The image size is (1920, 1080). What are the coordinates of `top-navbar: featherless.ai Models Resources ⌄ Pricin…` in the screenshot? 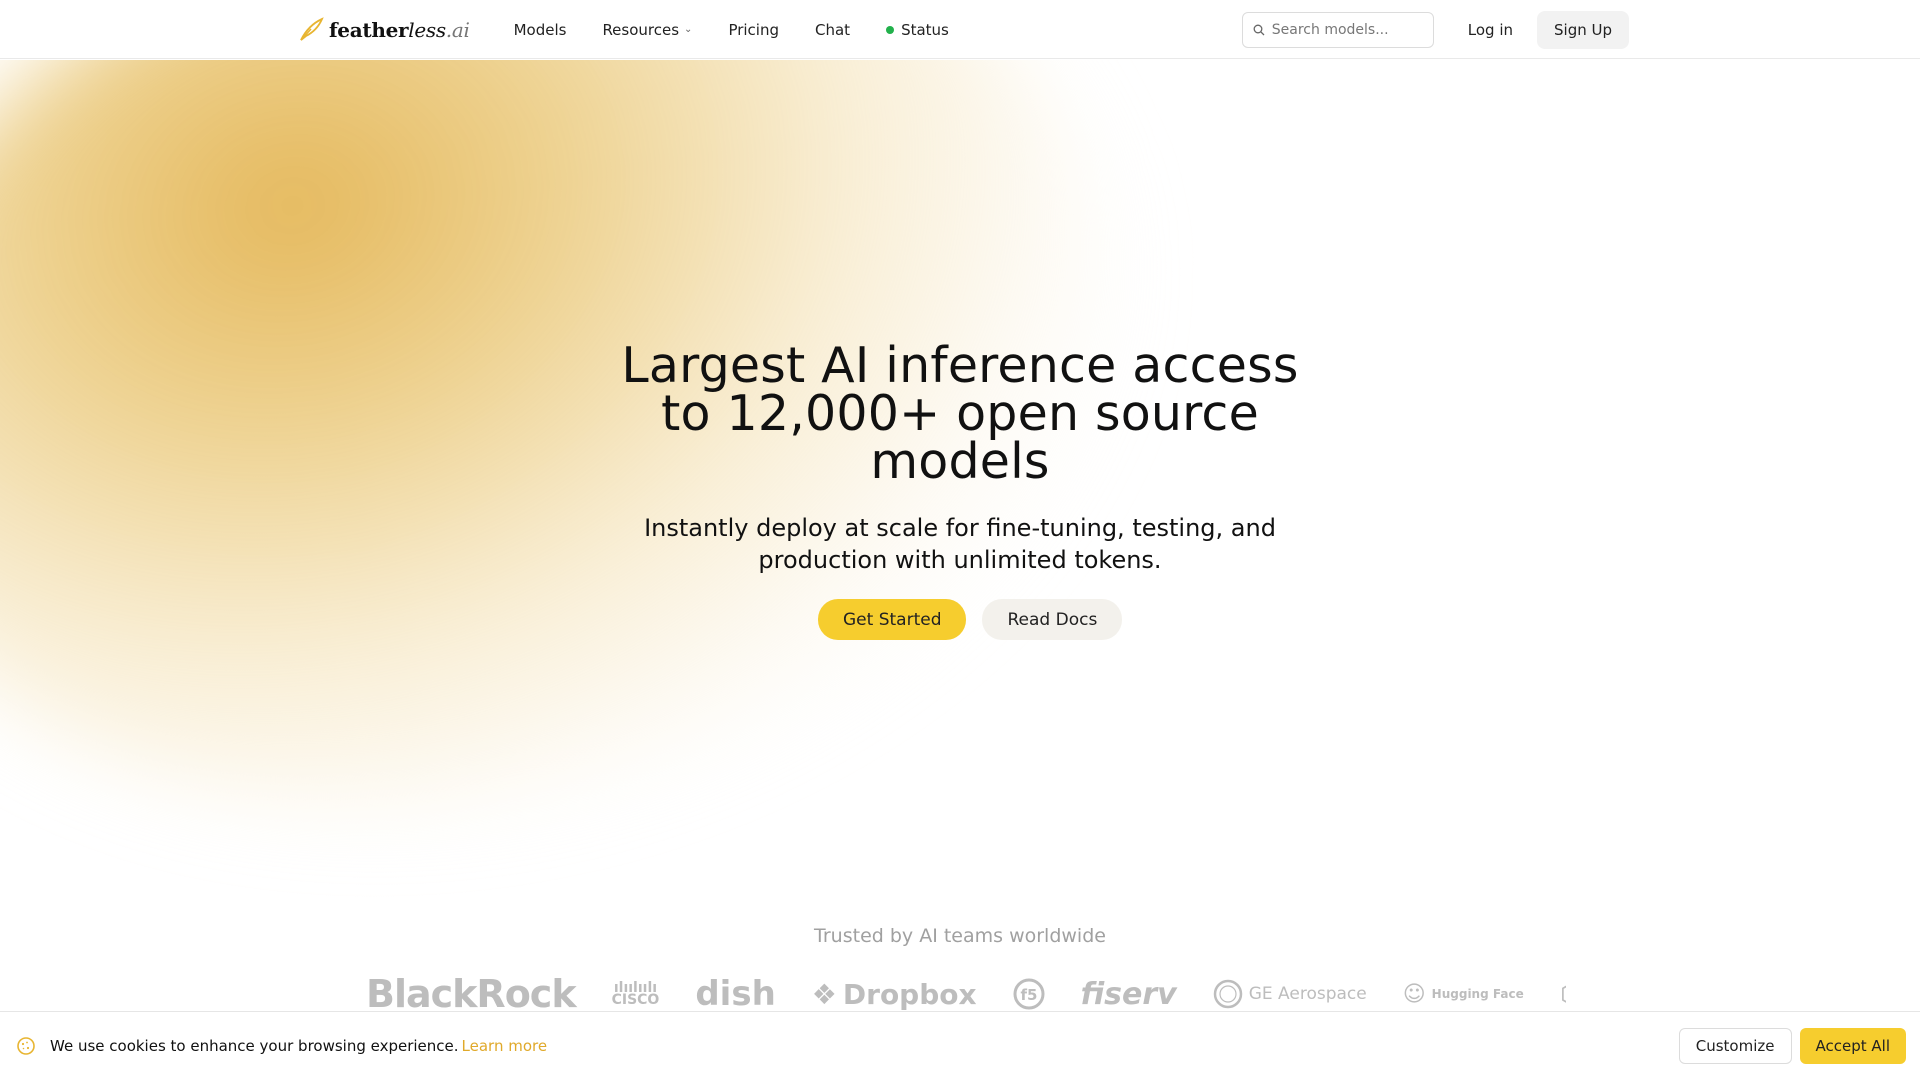 It's located at (960, 29).